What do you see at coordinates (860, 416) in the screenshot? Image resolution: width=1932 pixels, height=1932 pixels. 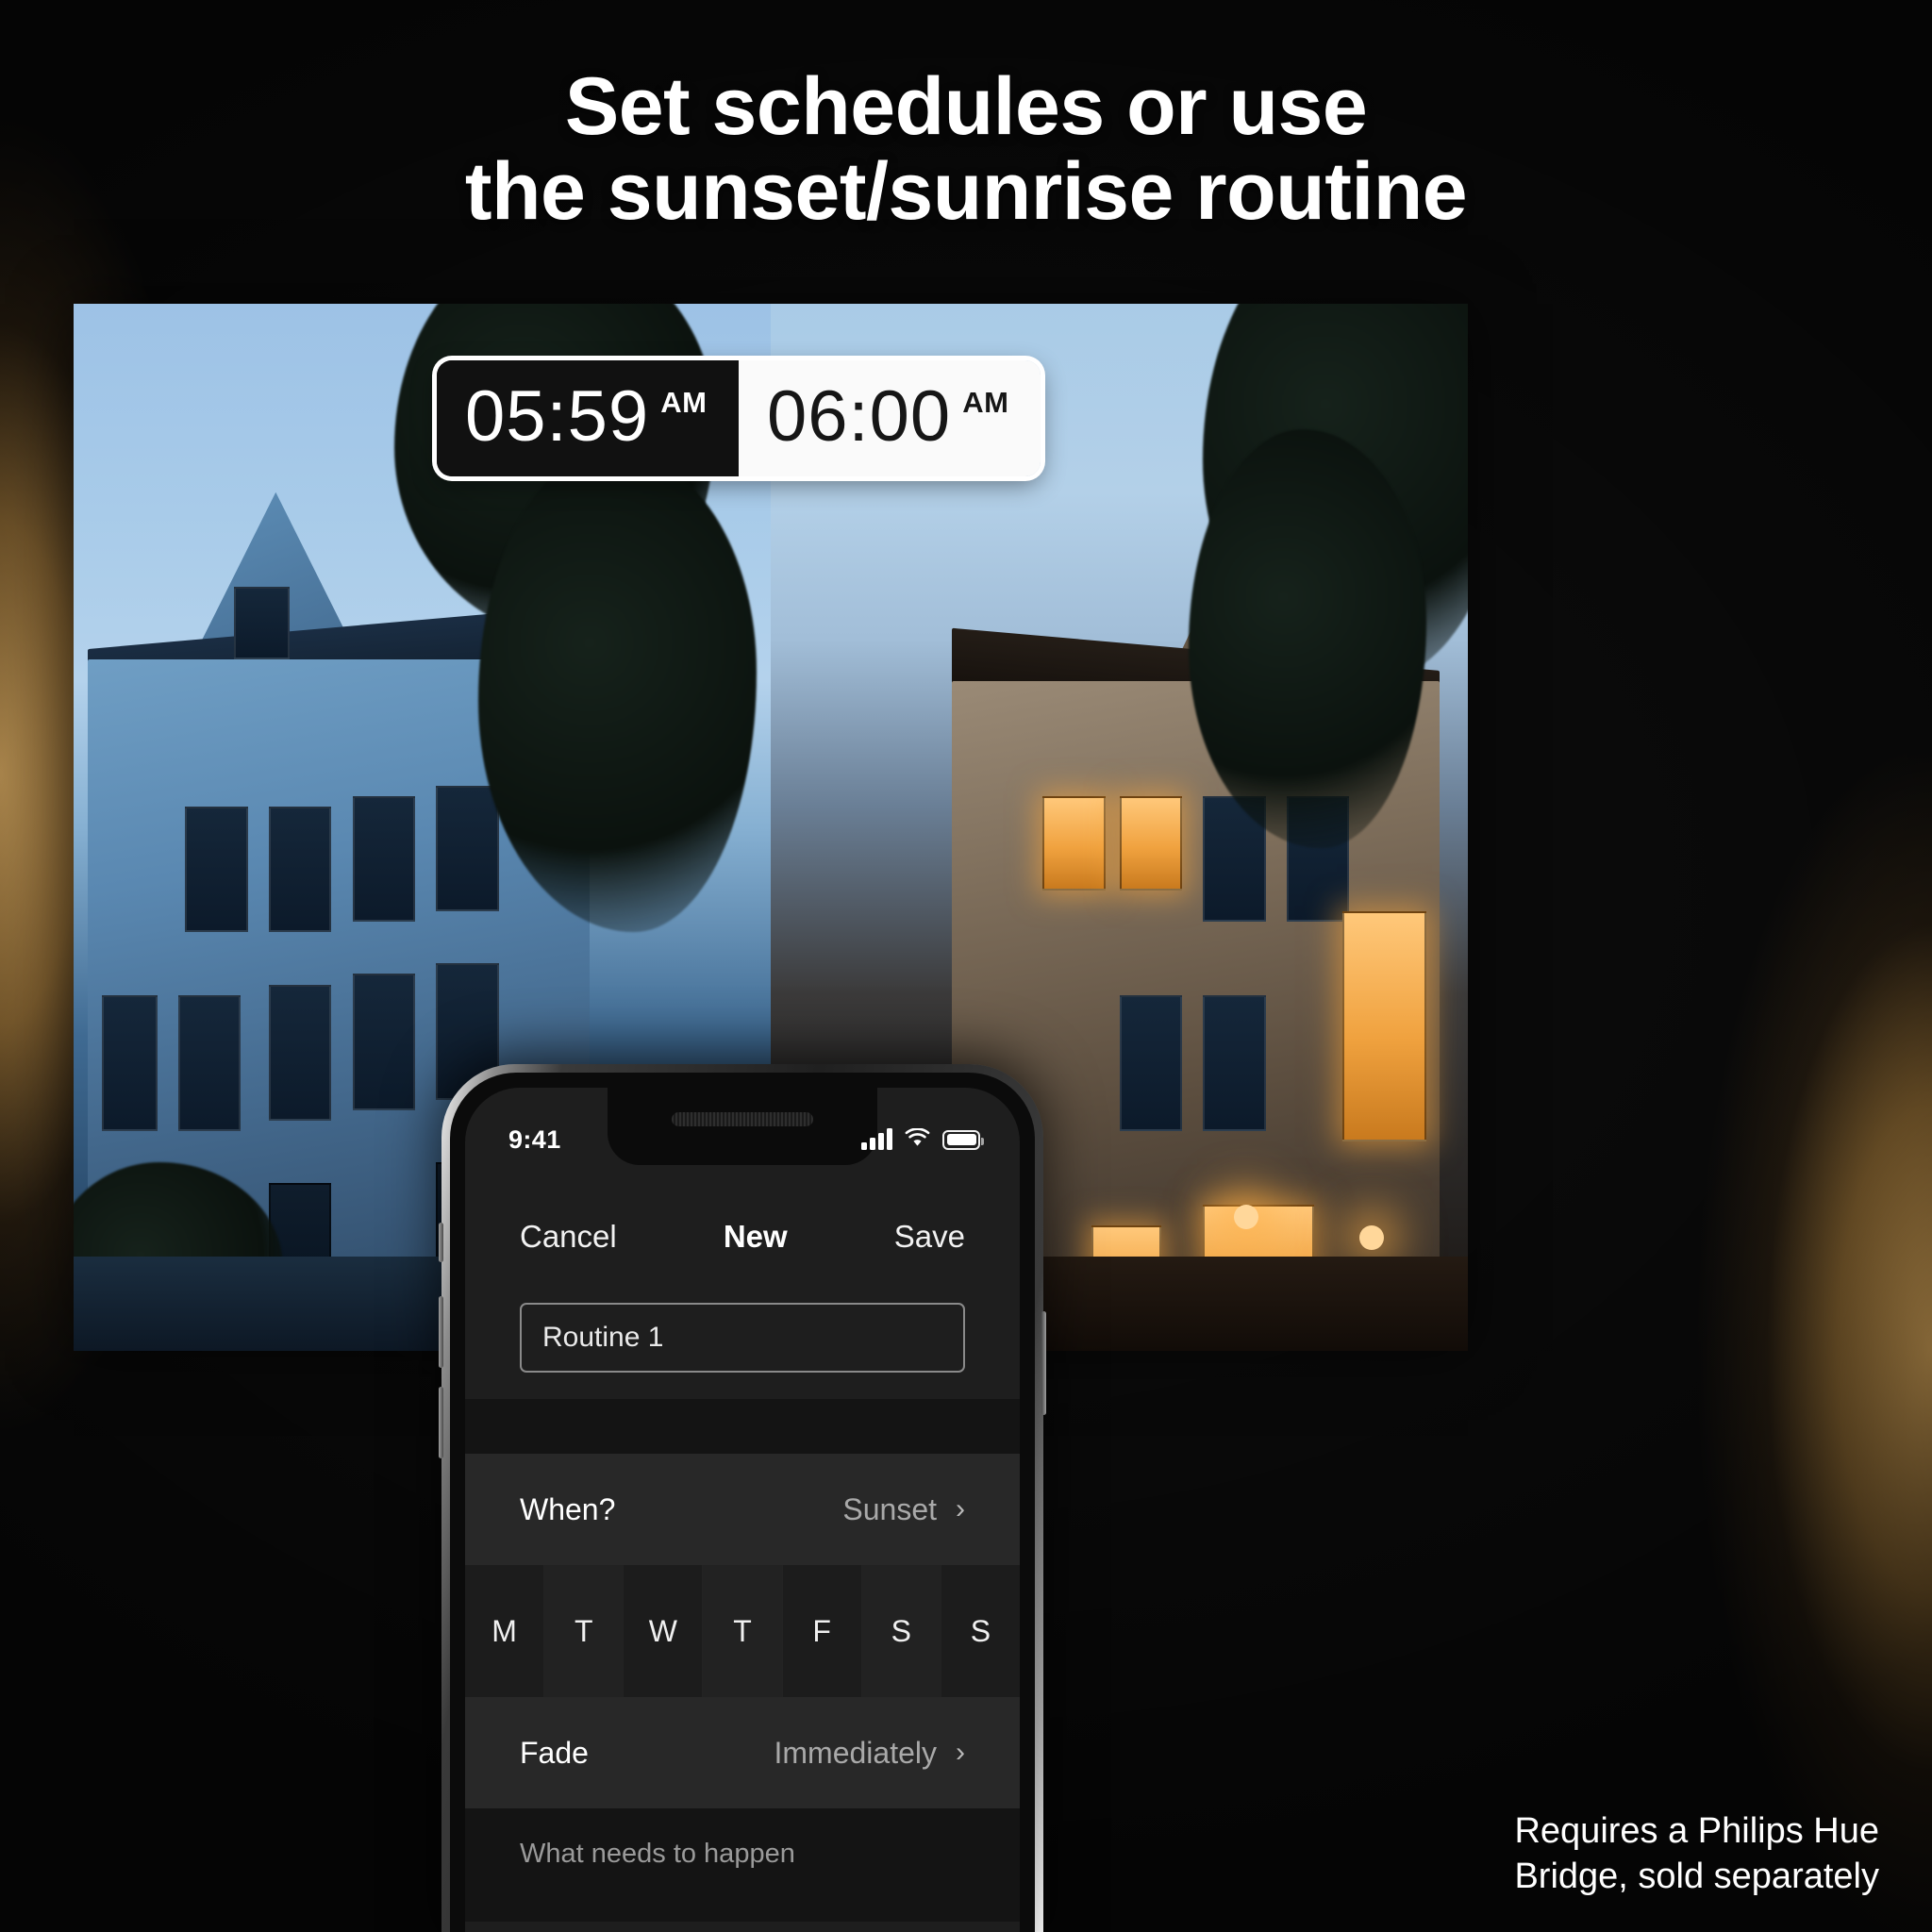 I see `time-after-value: 06:00` at bounding box center [860, 416].